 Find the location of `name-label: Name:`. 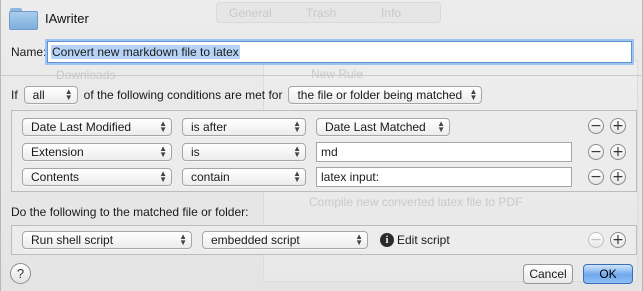

name-label: Name: is located at coordinates (29, 52).